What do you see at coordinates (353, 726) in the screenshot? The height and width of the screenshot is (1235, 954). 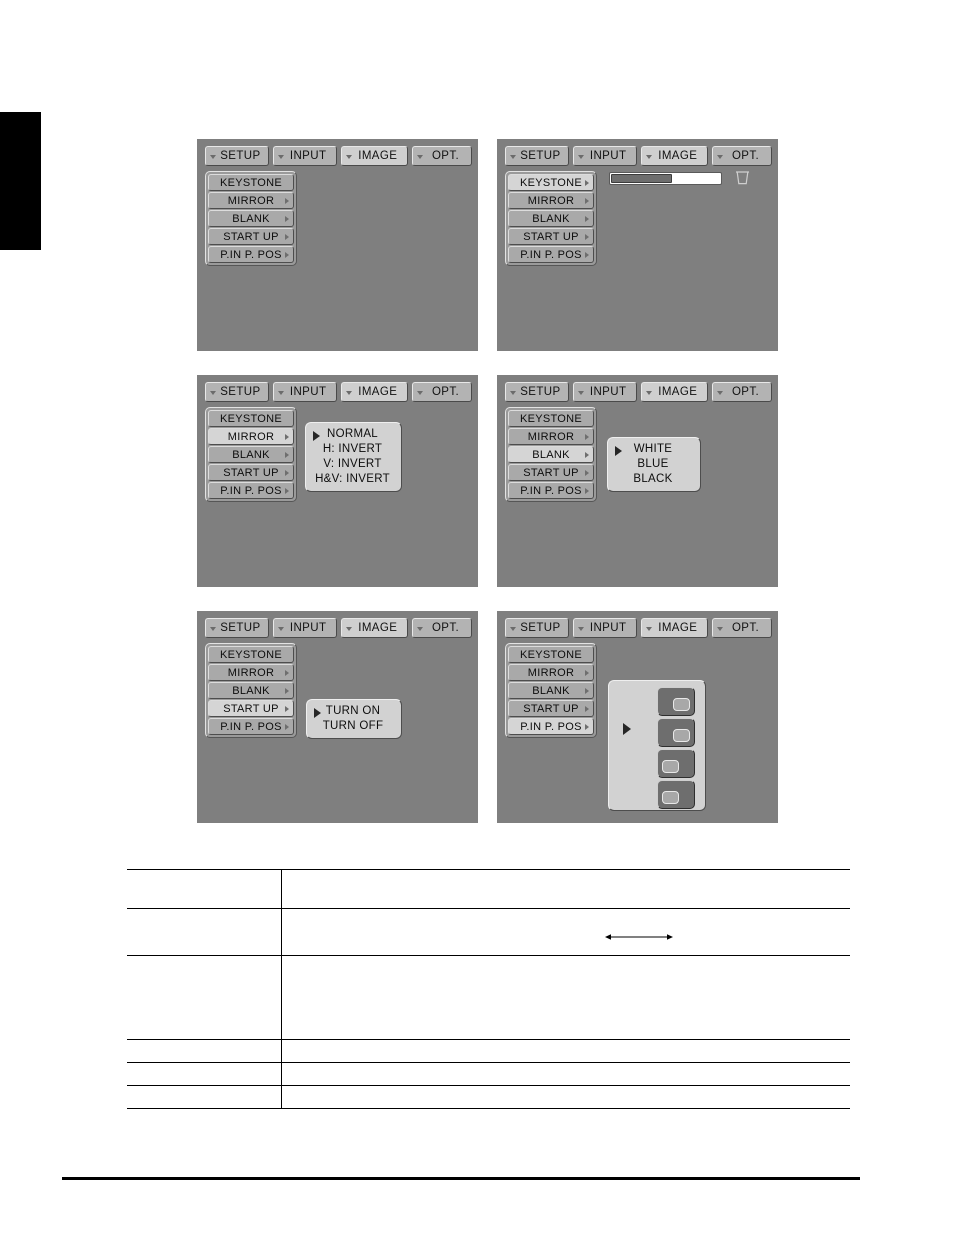 I see `submenu-option-turn-off: TURN OFF` at bounding box center [353, 726].